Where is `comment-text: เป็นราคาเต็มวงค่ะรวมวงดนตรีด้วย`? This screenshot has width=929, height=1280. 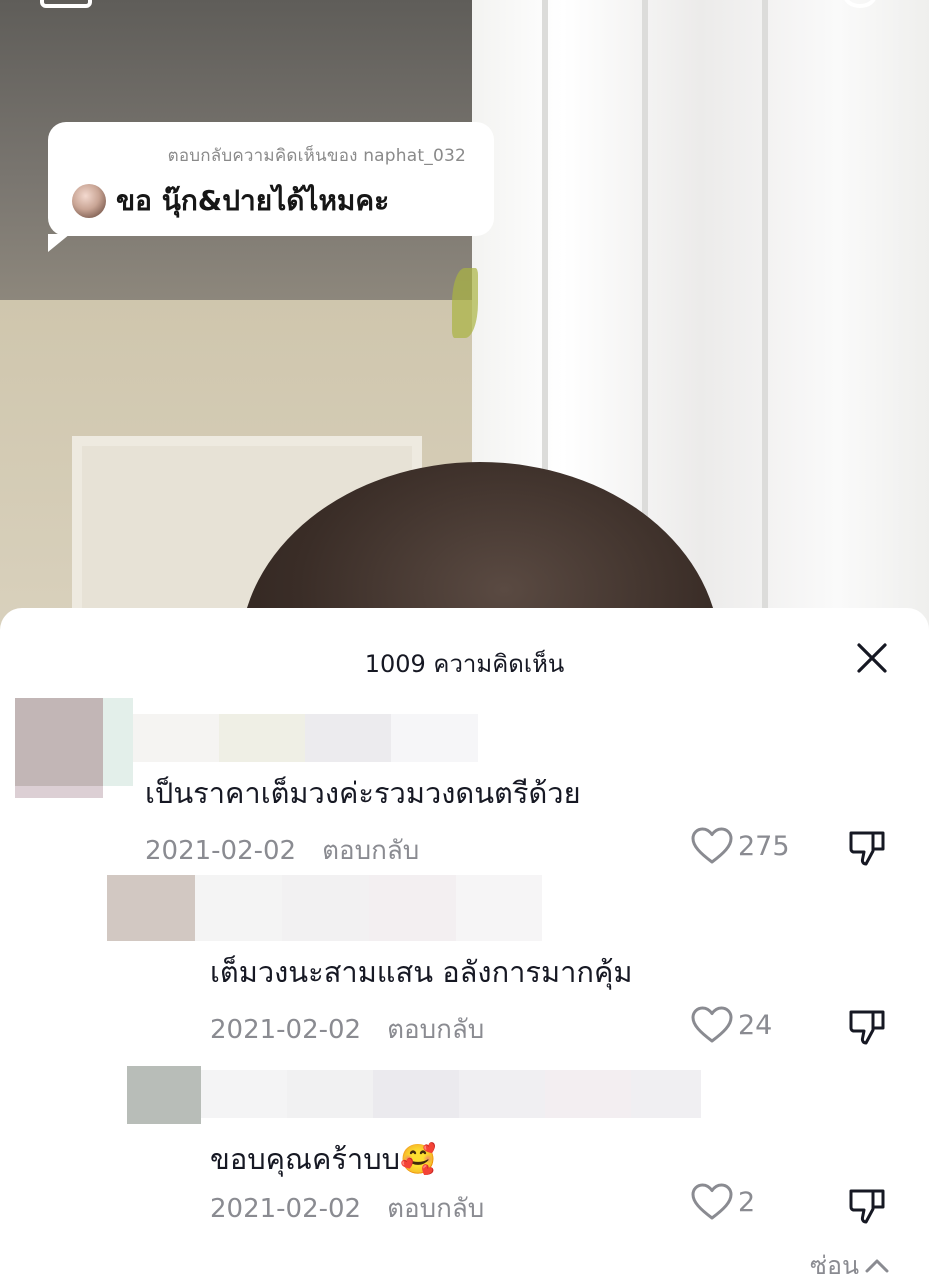 comment-text: เป็นราคาเต็มวงค่ะรวมวงดนตรีด้วย is located at coordinates (363, 793).